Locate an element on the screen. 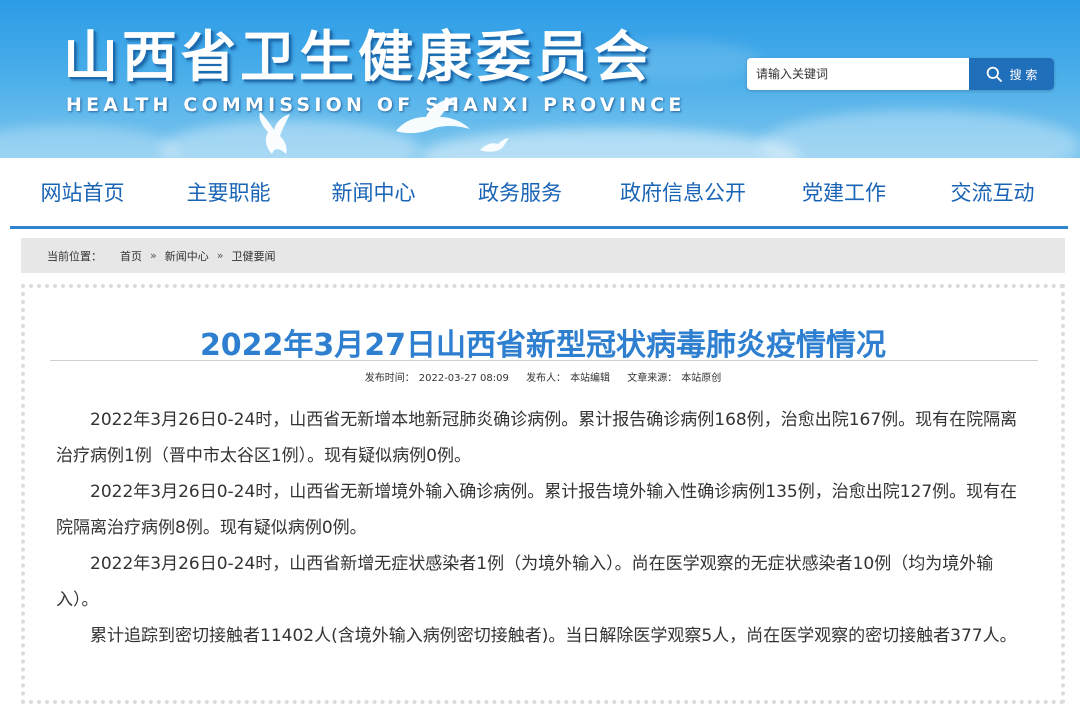 The image size is (1080, 704). site-title: 山西省卫生健康委员会 is located at coordinates (358, 56).